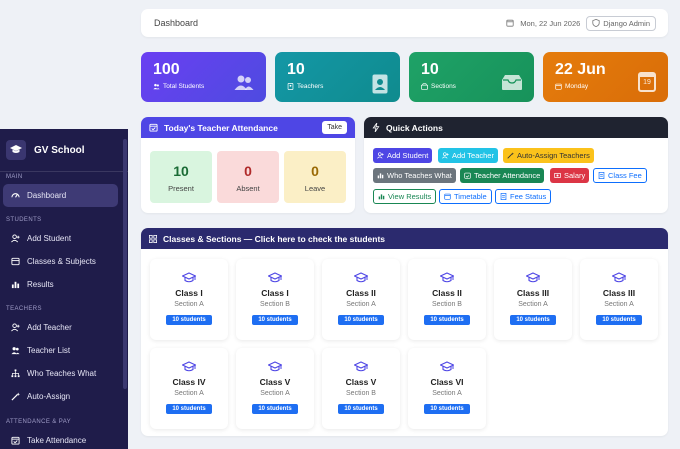  I want to click on sidebar-item-add-teacher: Add Teacher, so click(60, 327).